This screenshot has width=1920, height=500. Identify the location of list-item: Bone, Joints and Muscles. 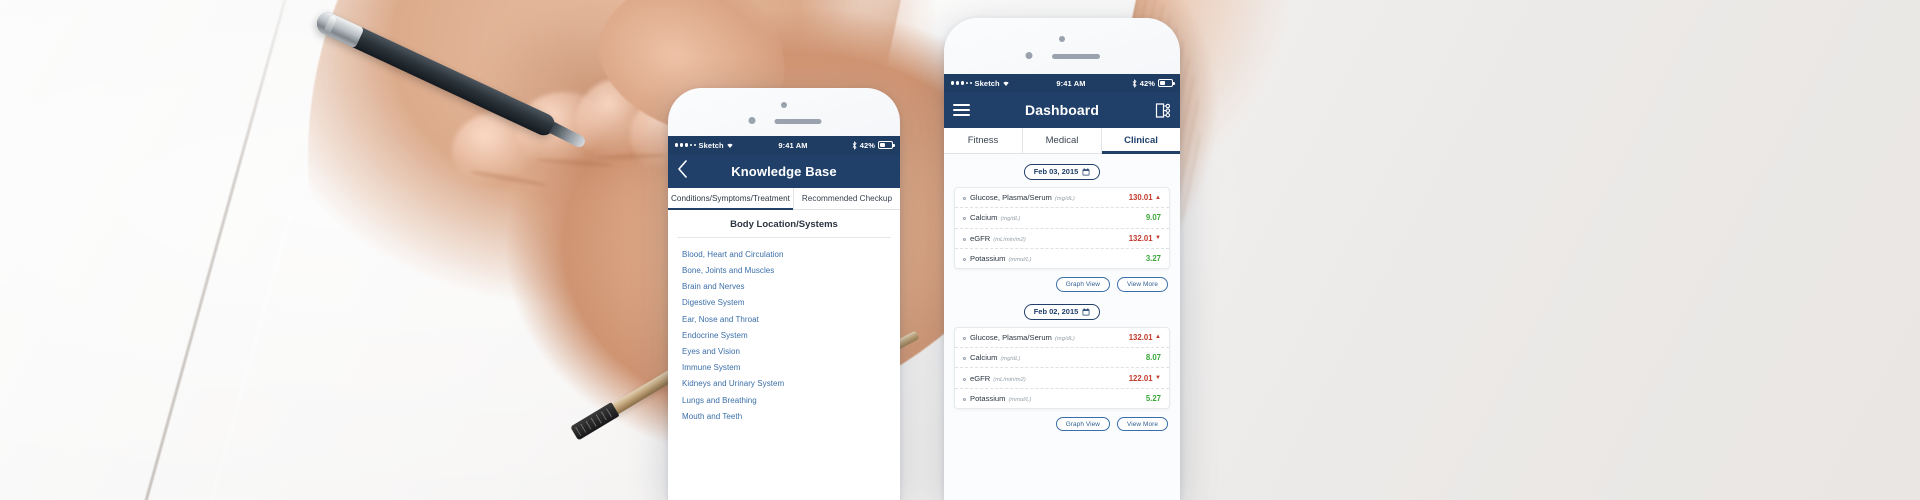
(784, 270).